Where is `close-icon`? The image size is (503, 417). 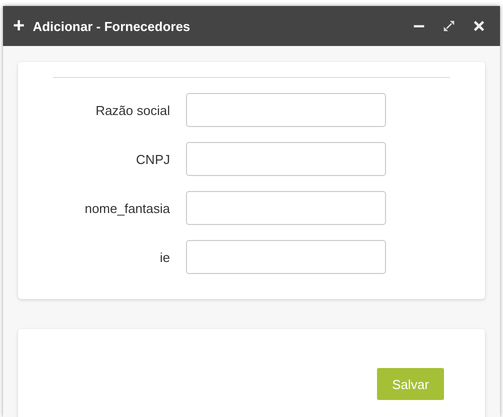
close-icon is located at coordinates (479, 26).